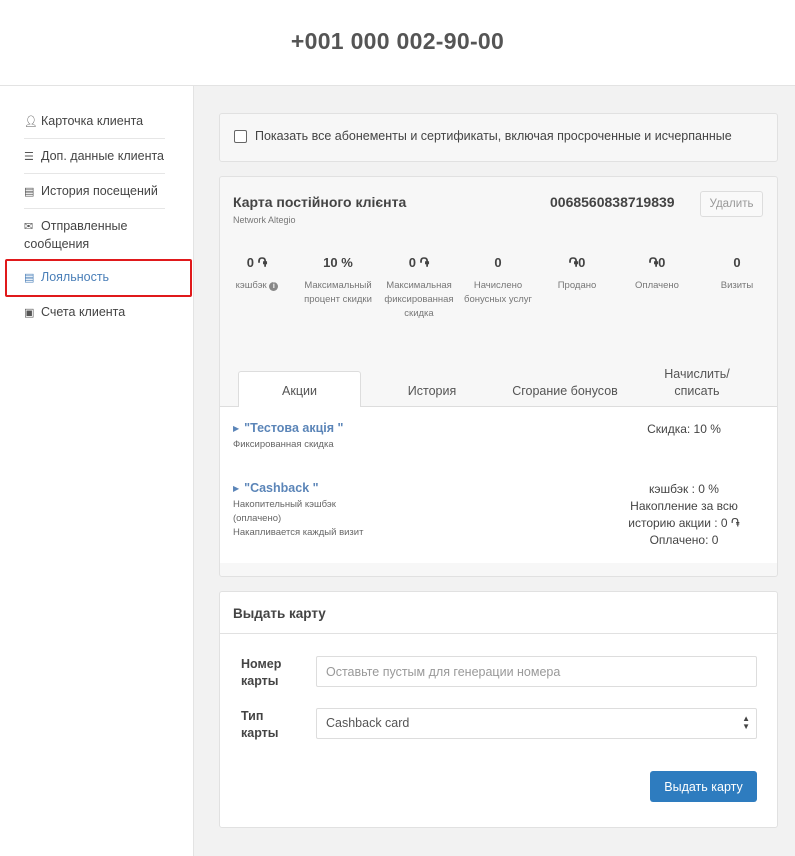  What do you see at coordinates (536, 671) in the screenshot?
I see `card-number-input` at bounding box center [536, 671].